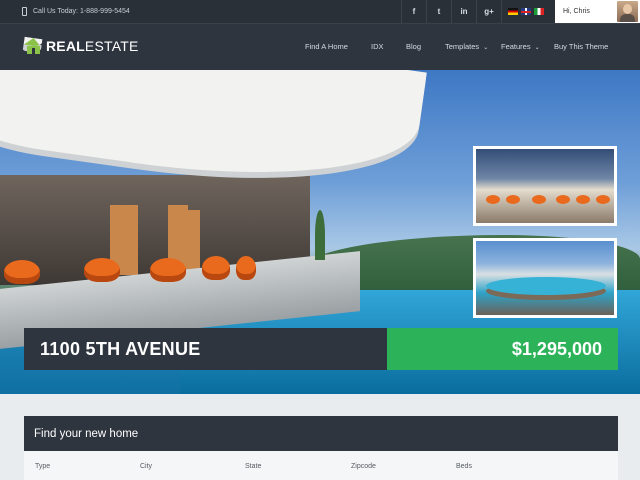 The height and width of the screenshot is (480, 640). What do you see at coordinates (205, 349) in the screenshot?
I see `listing-title: 1100 5TH AVENUE` at bounding box center [205, 349].